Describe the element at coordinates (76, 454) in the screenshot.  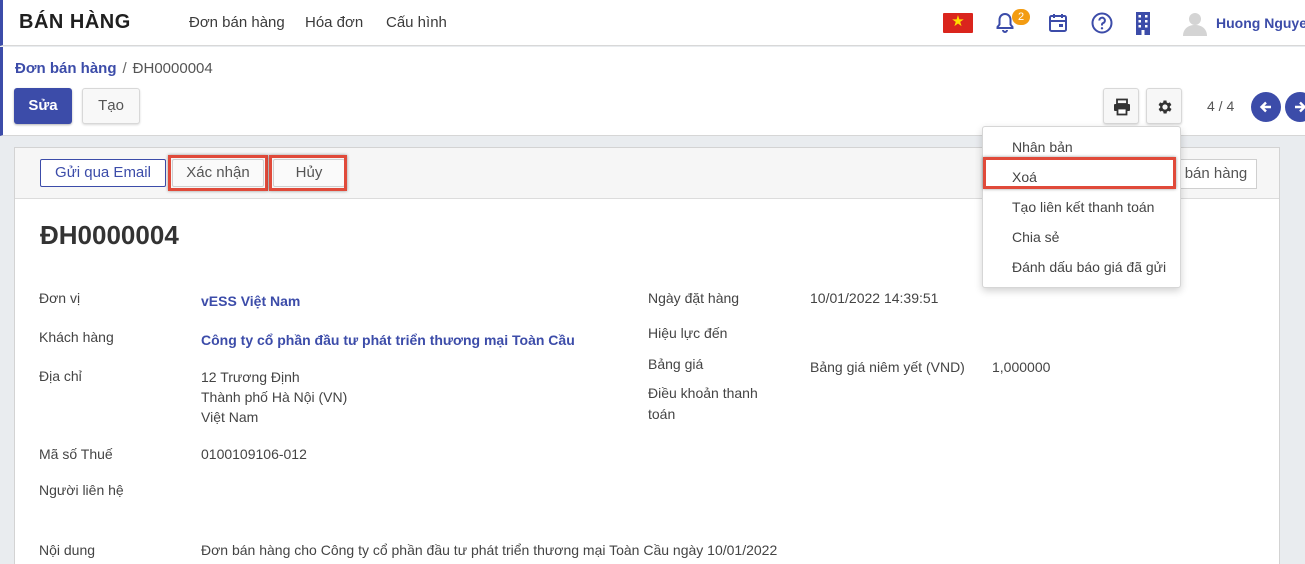
I see `tax-code-label: Mã số Thuế` at that location.